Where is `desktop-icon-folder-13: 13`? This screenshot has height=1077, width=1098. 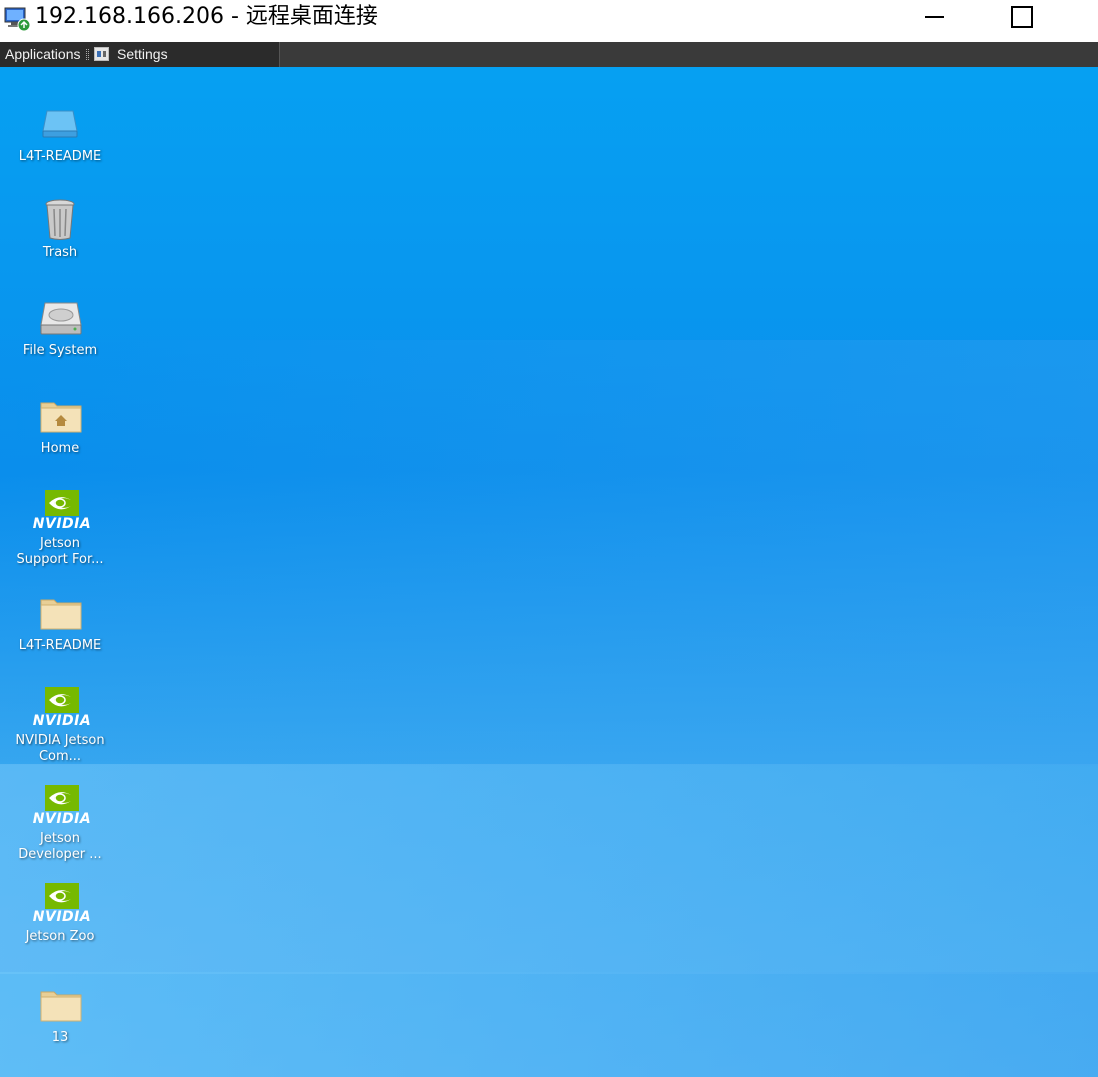
desktop-icon-folder-13: 13 is located at coordinates (60, 1015).